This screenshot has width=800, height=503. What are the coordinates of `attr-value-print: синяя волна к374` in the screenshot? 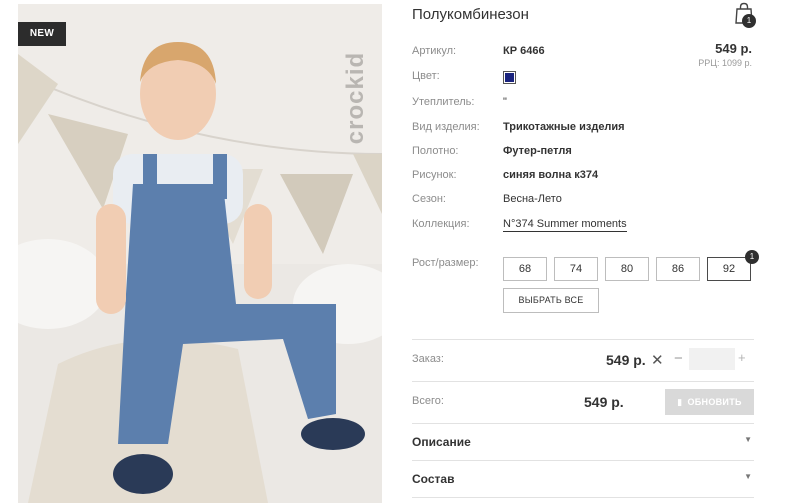 It's located at (551, 175).